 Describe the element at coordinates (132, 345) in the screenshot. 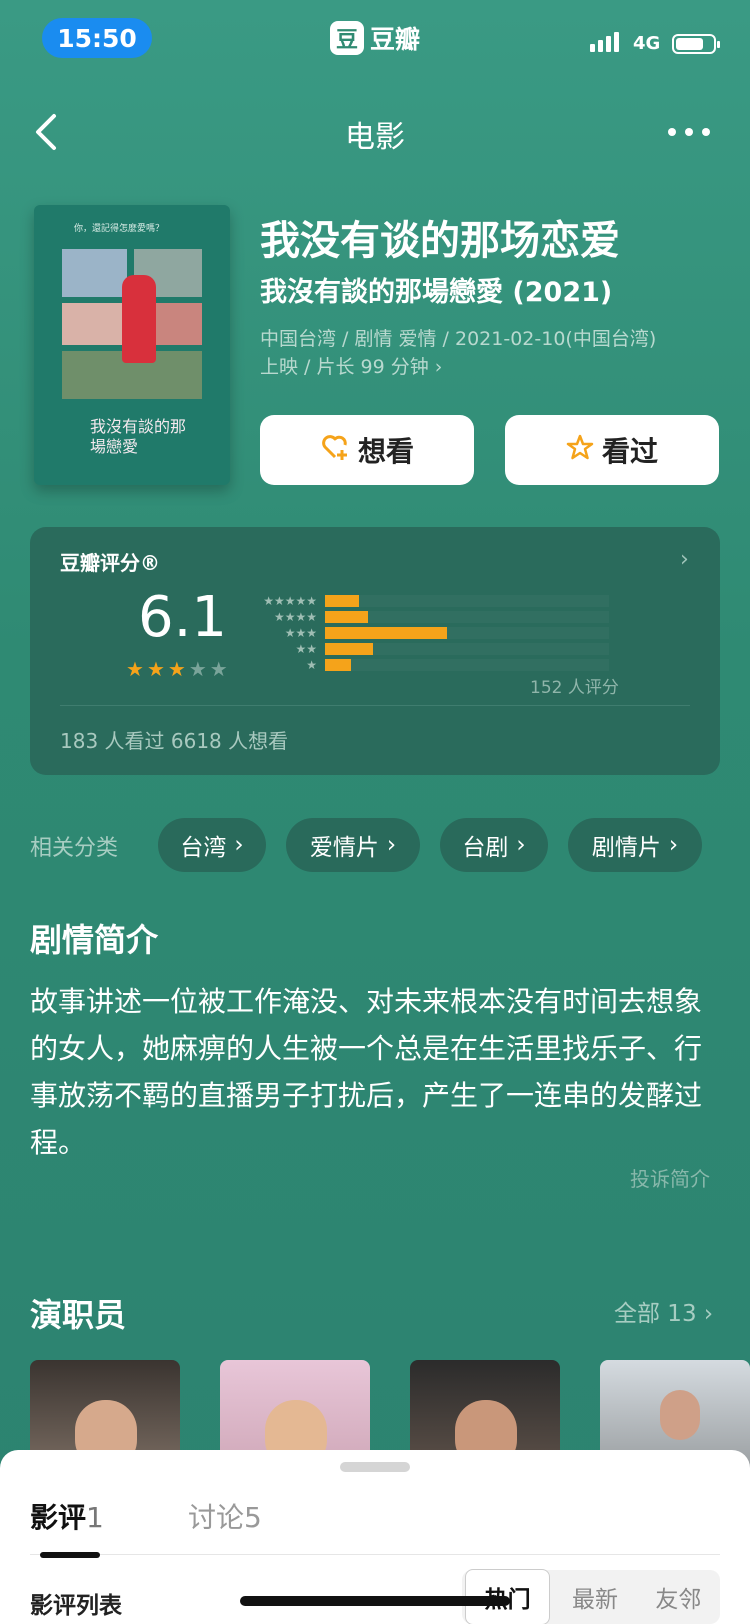

I see `movie-poster: 你，還記得怎麼愛嗎？ 我沒有談的那場戀愛` at that location.